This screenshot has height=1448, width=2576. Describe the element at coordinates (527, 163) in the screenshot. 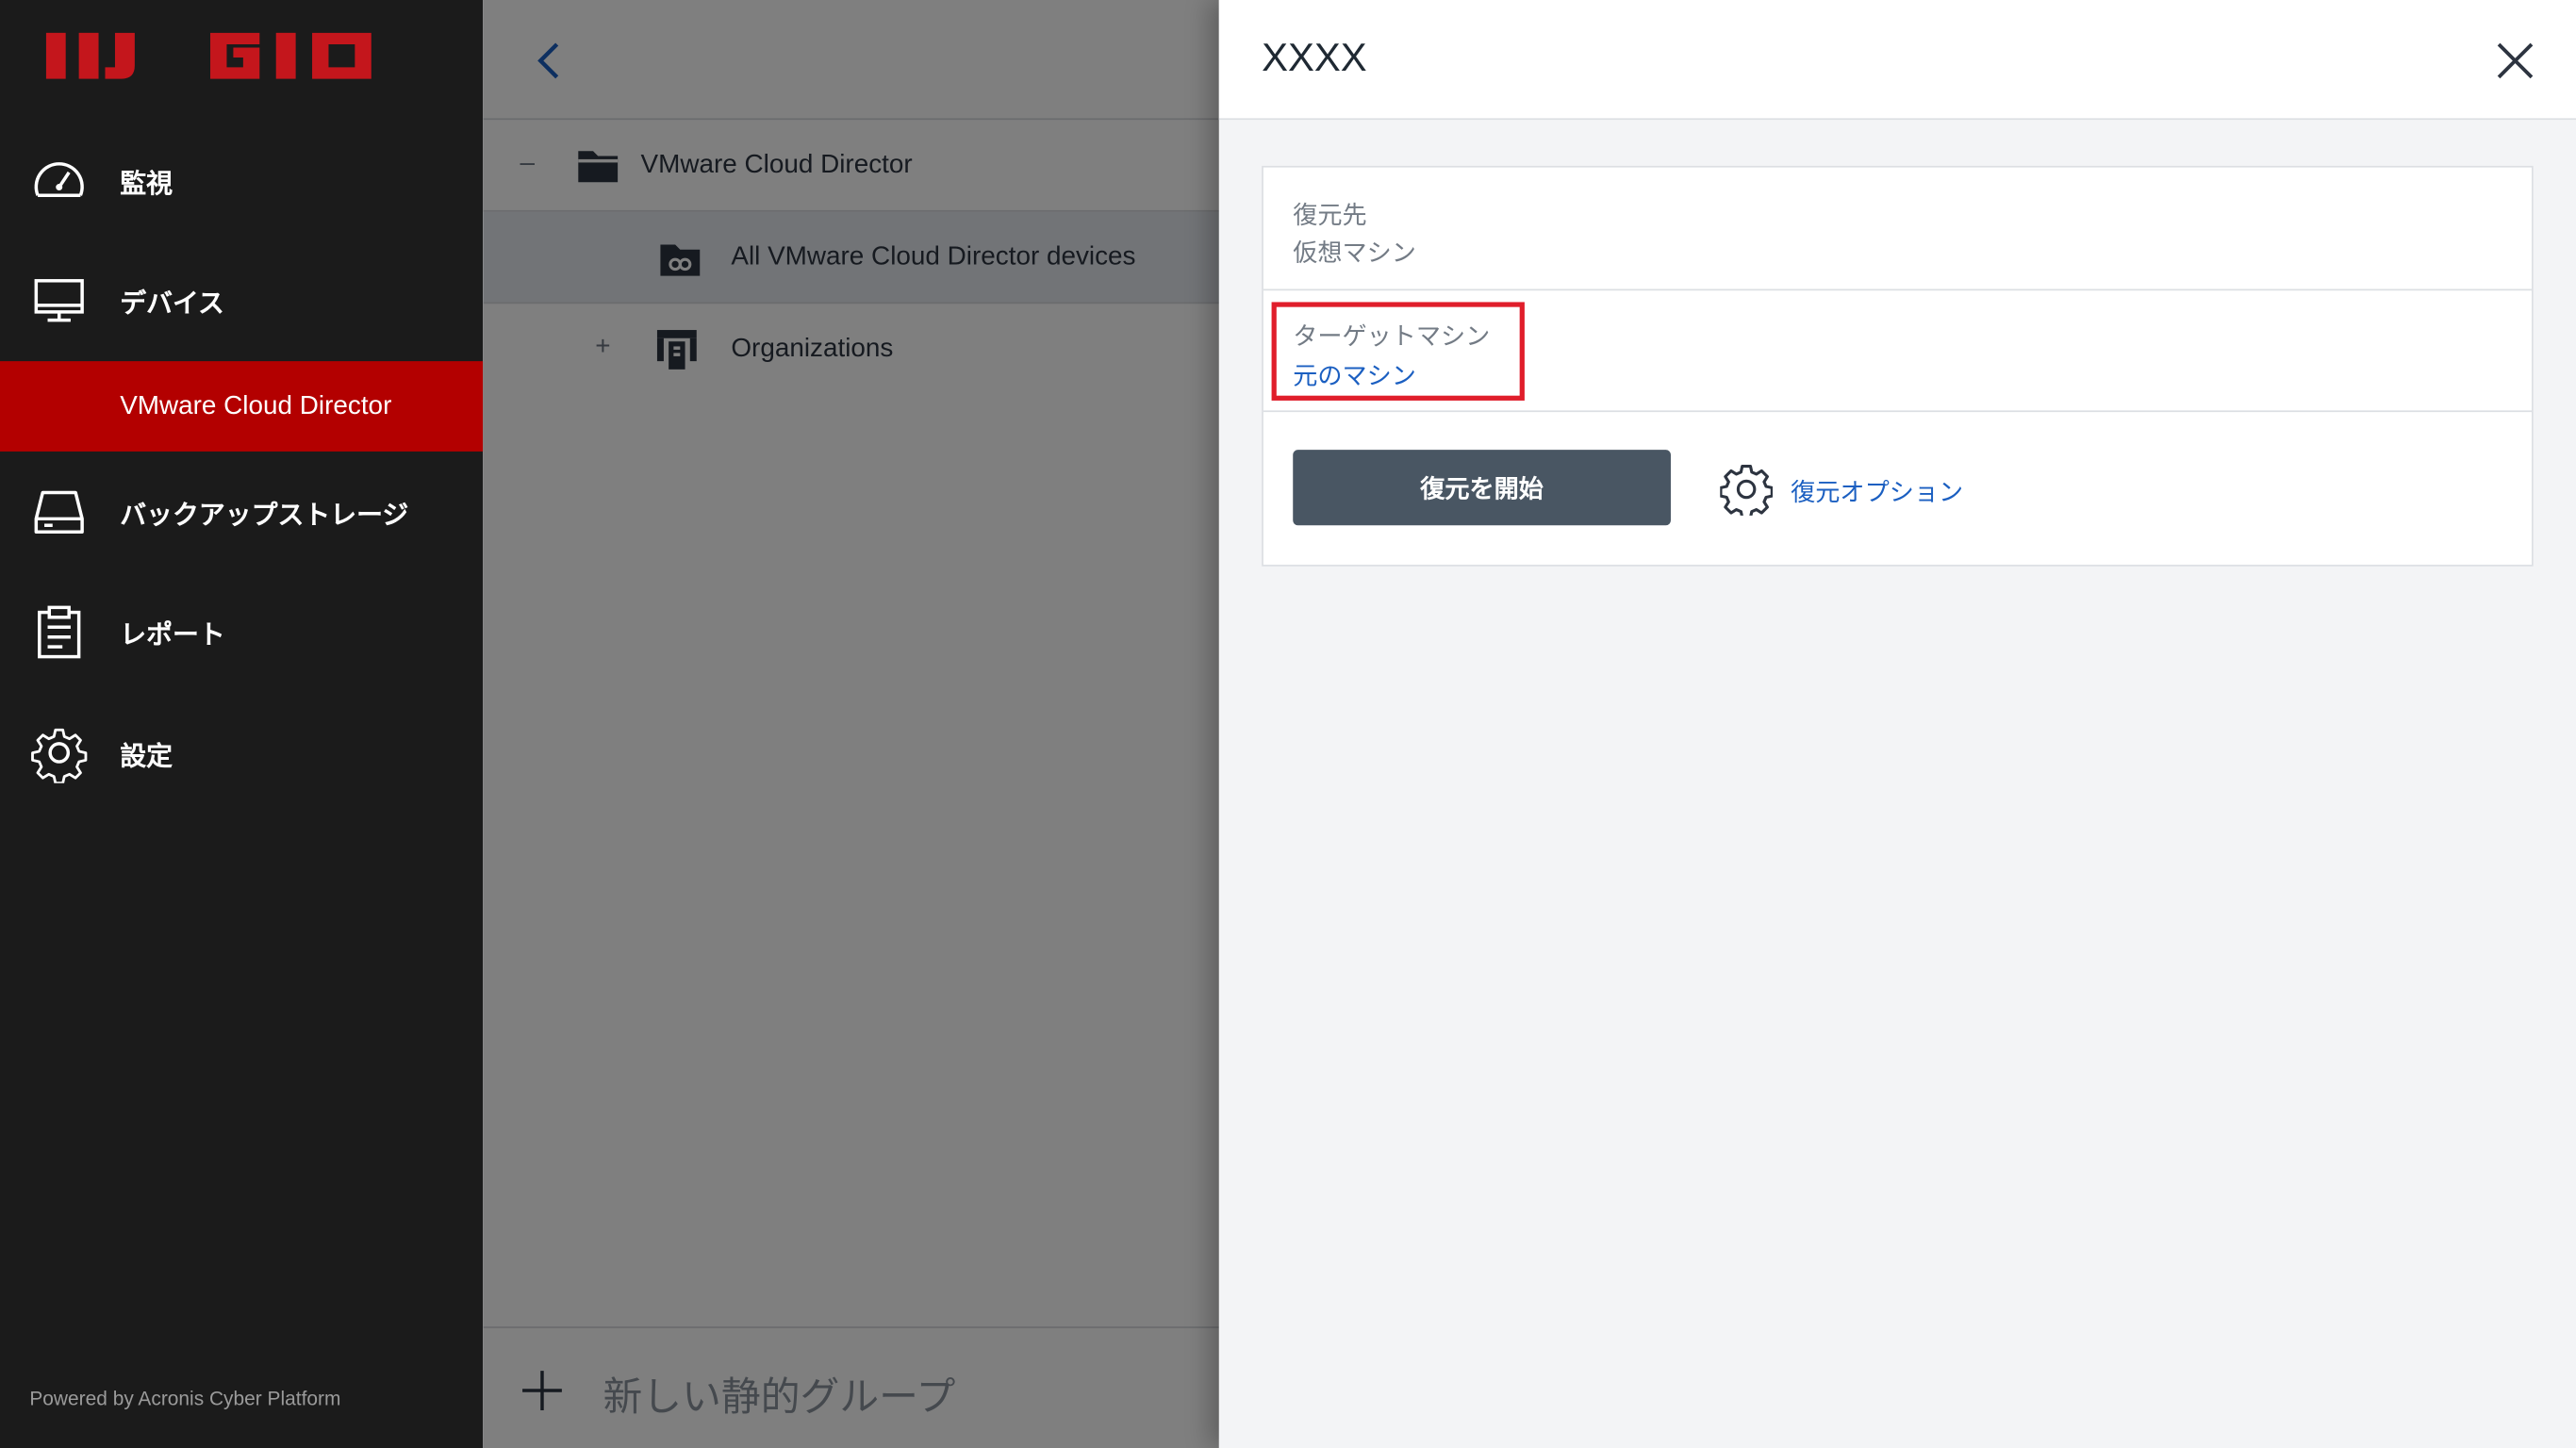

I see `collapse-toggle: –` at that location.